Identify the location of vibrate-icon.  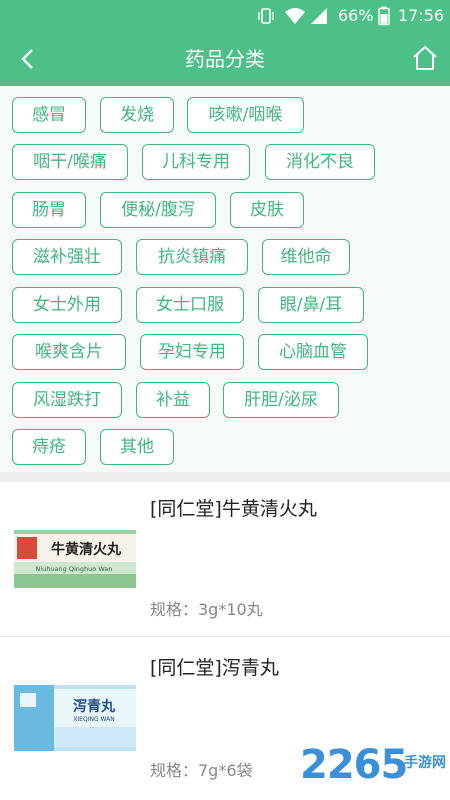
(266, 18).